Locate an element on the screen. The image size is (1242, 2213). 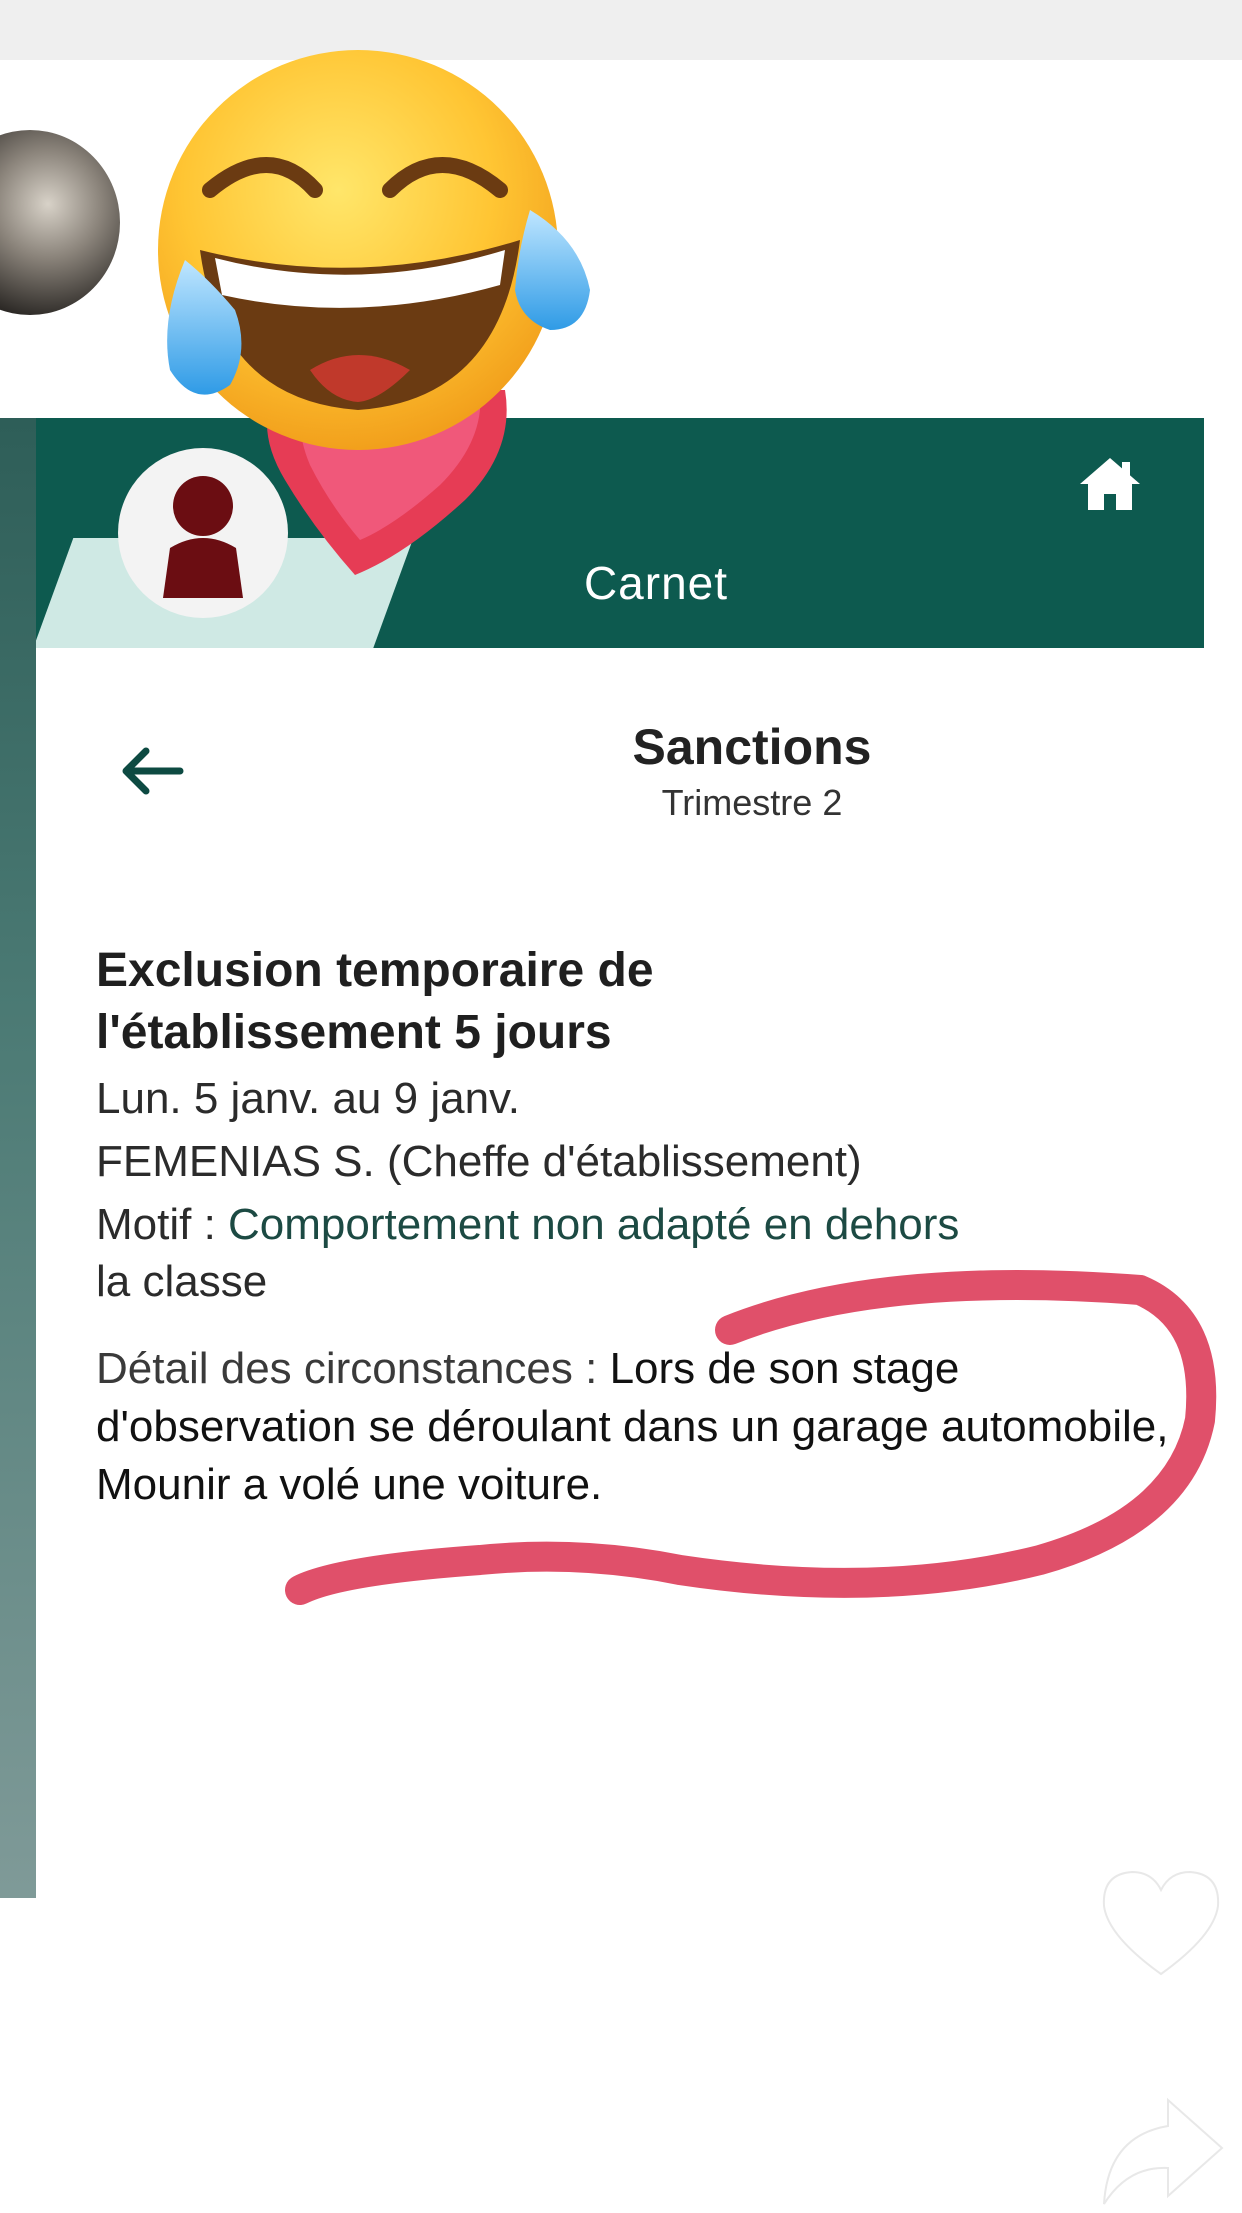
red-scribble-annotation is located at coordinates (755, 1450).